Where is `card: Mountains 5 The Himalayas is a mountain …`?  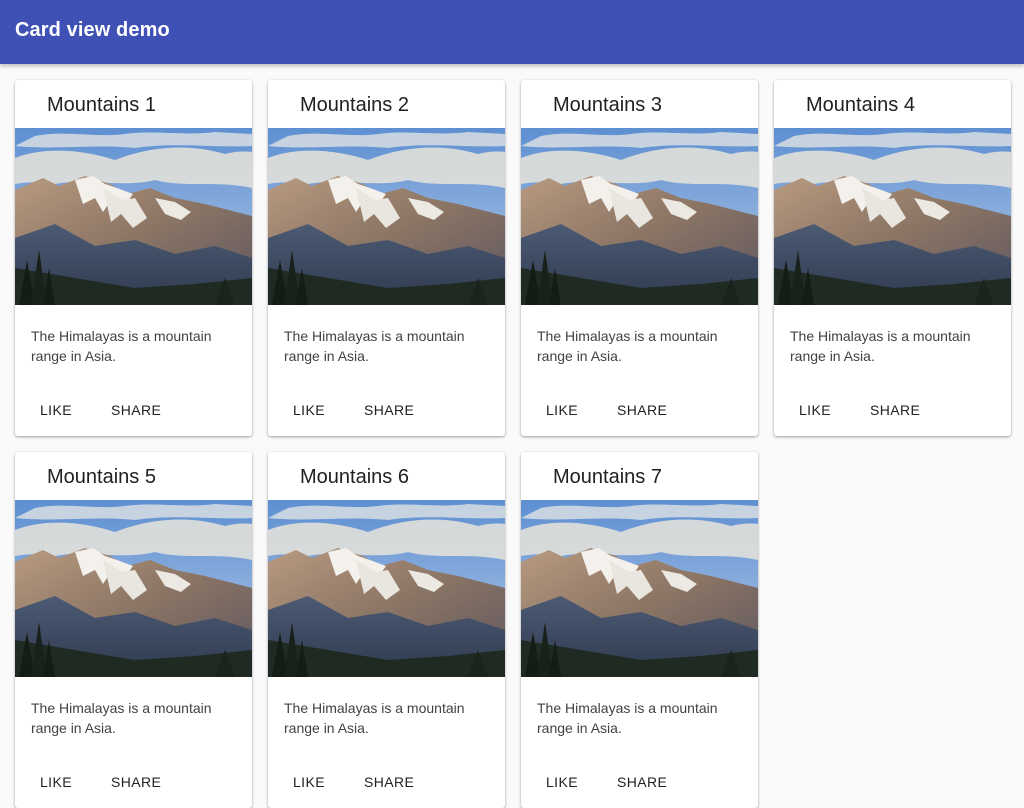 card: Mountains 5 The Himalayas is a mountain … is located at coordinates (133, 630).